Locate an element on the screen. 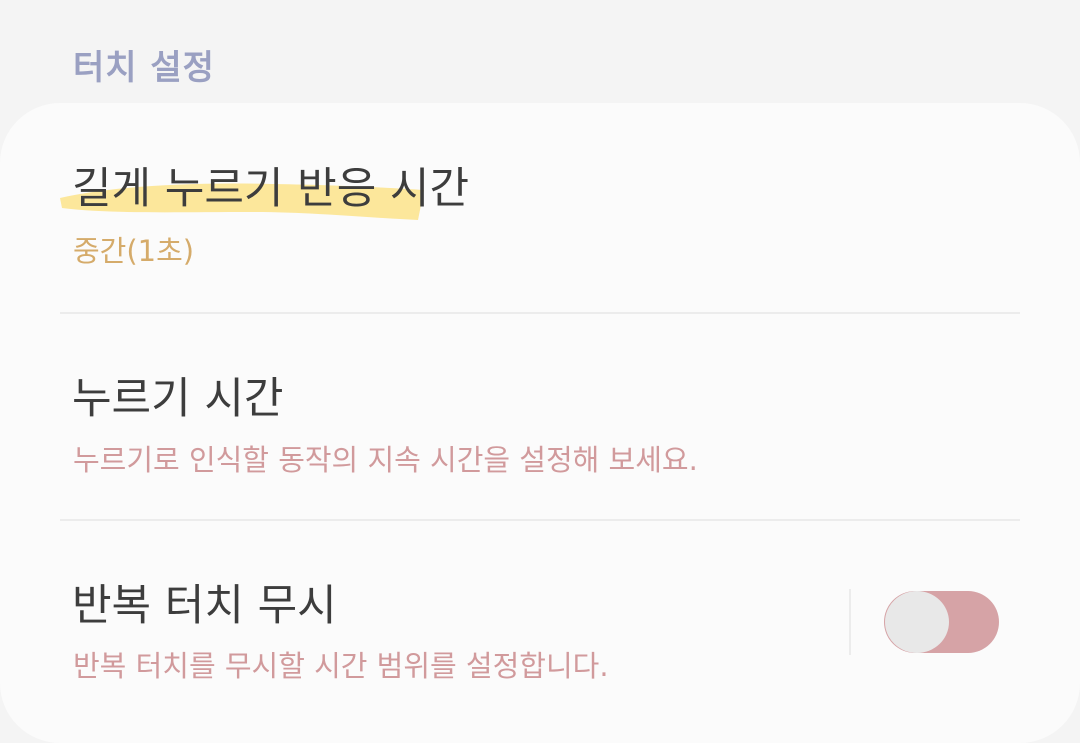  setting-description: 누르기로 인식할 동작의 지속 시간을 설정해 보세요. is located at coordinates (385, 460).